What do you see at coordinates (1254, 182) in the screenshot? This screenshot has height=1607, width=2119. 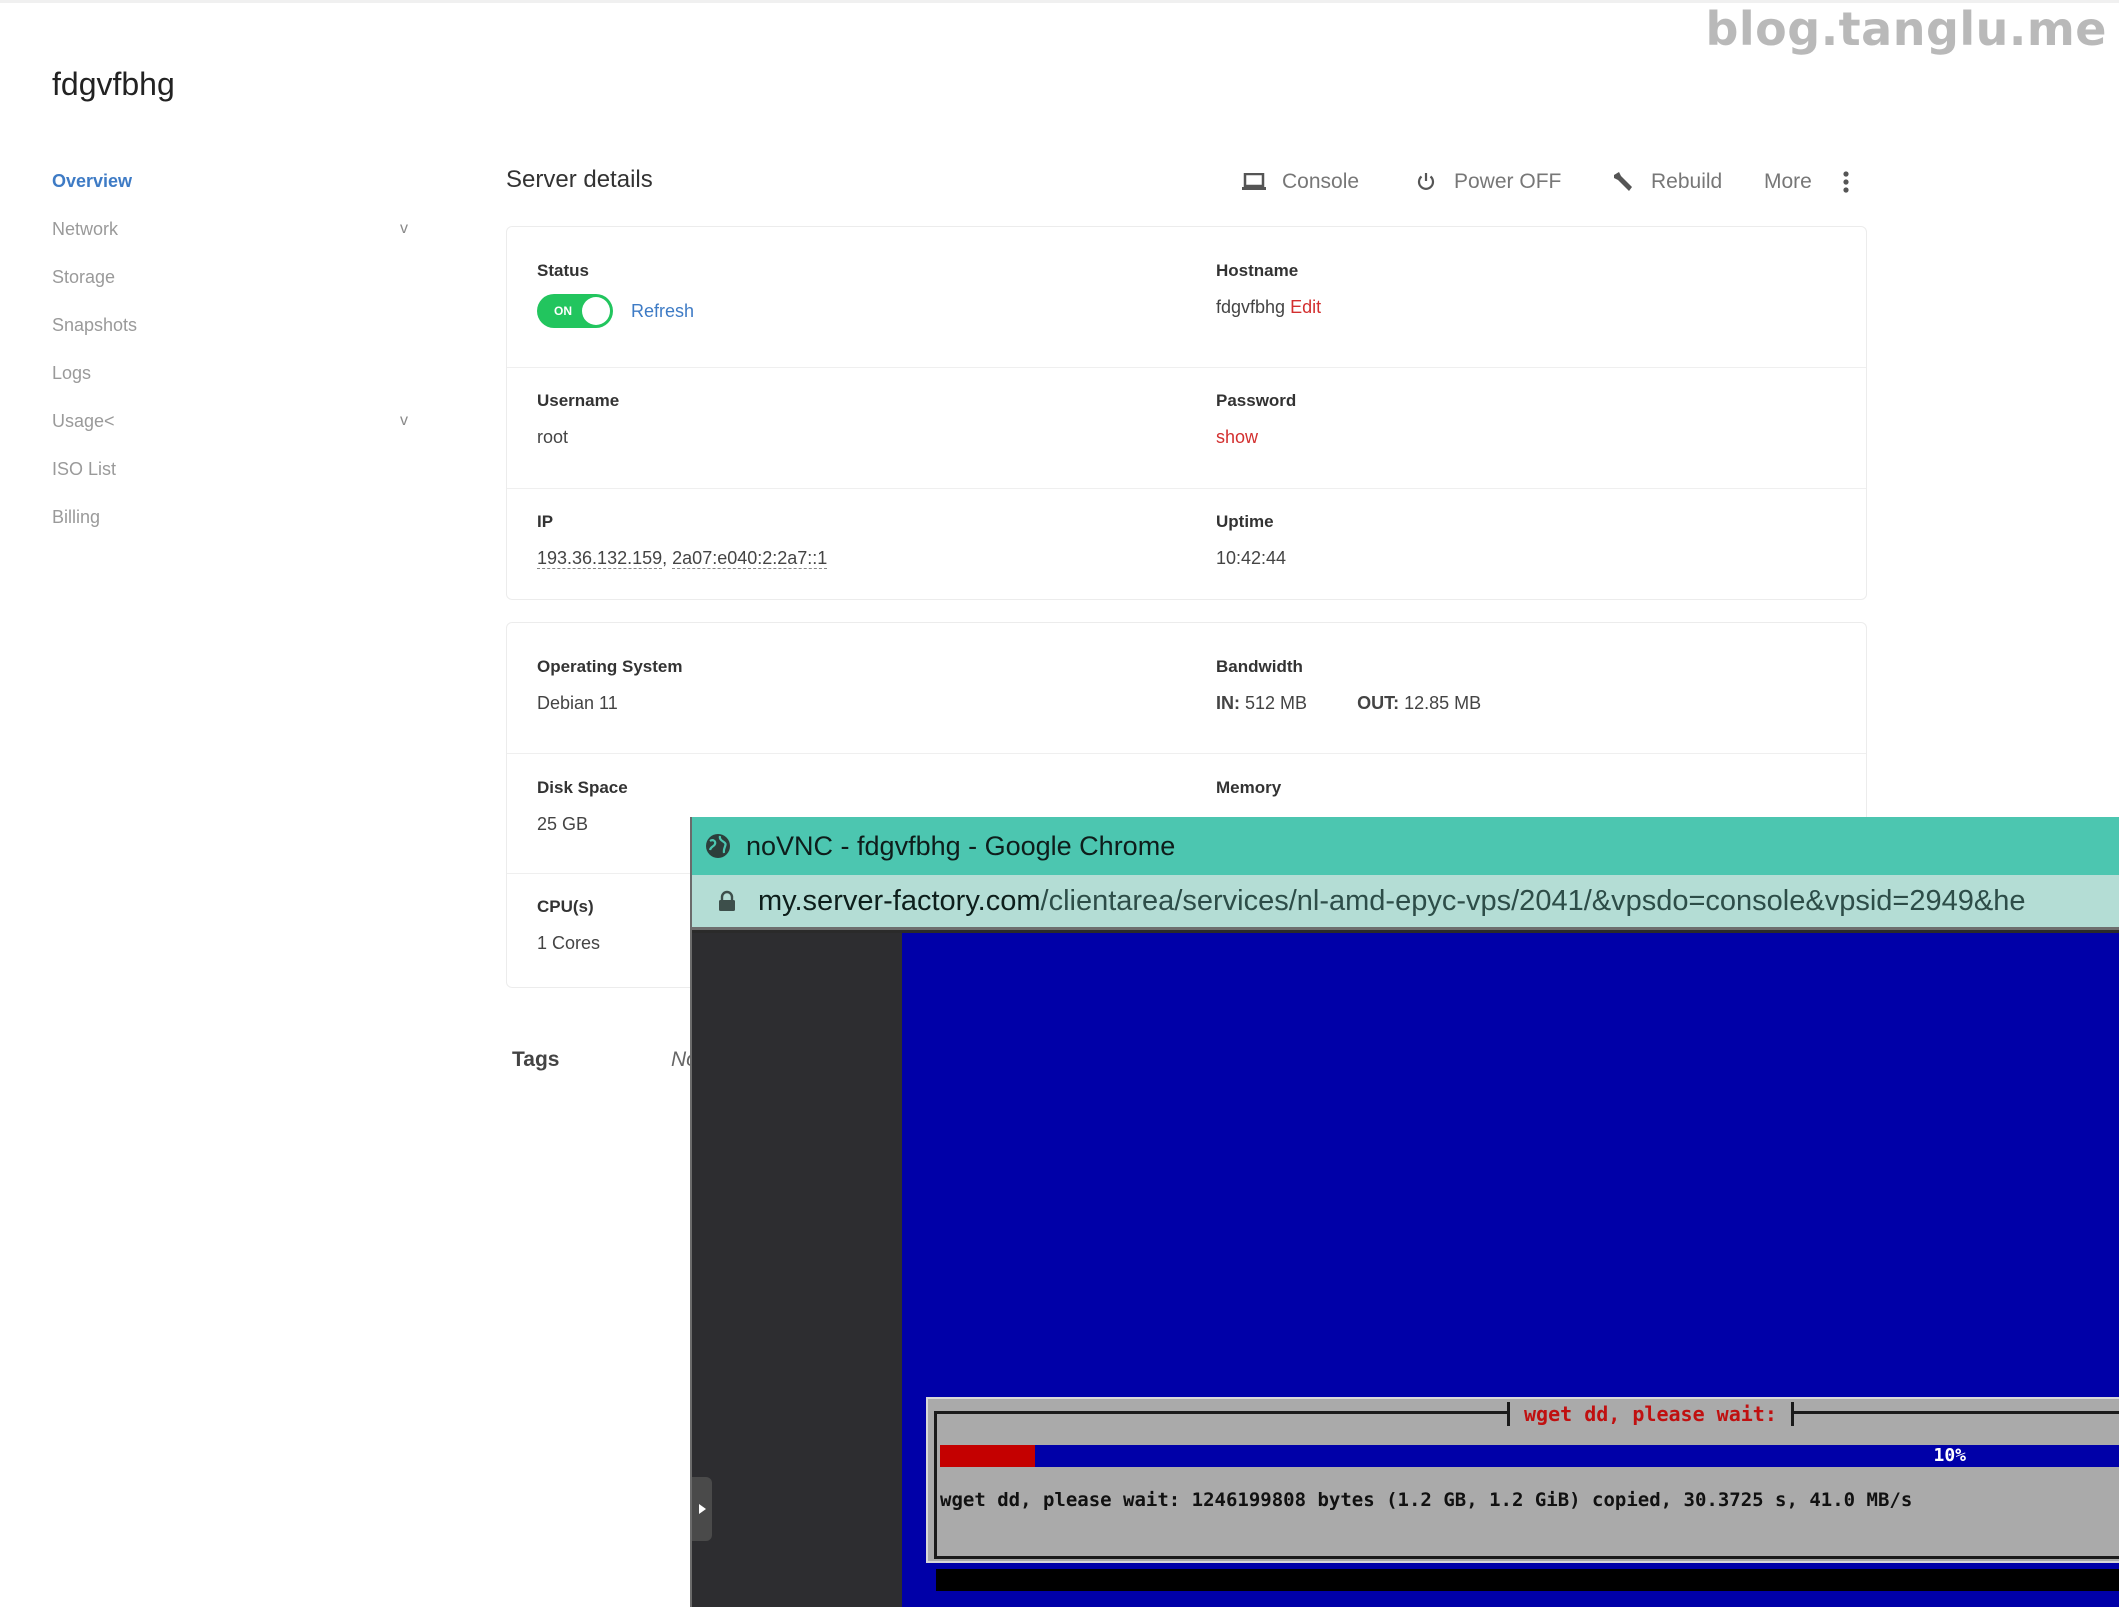 I see `laptop-icon` at bounding box center [1254, 182].